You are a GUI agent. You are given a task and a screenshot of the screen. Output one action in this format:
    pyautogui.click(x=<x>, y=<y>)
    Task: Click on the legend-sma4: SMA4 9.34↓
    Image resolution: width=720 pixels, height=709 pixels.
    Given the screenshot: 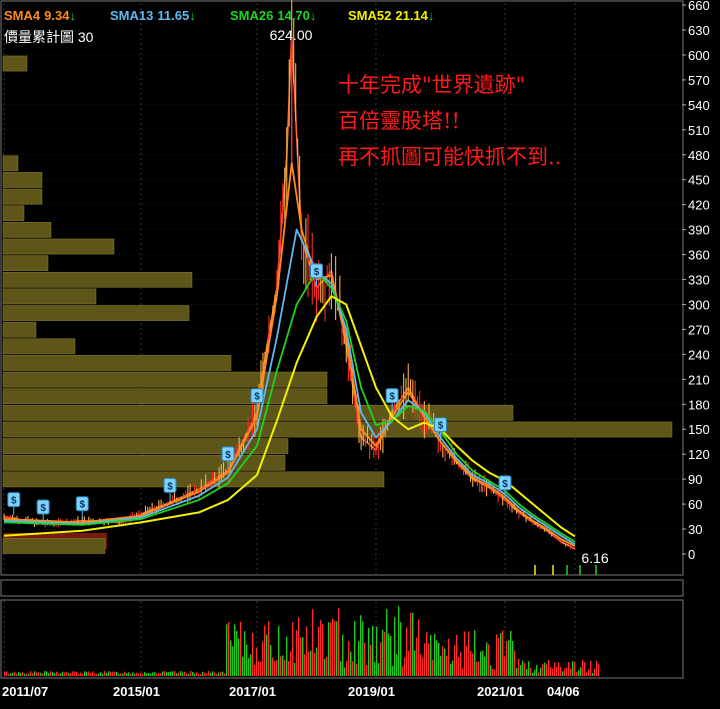 What is the action you would take?
    pyautogui.click(x=40, y=15)
    